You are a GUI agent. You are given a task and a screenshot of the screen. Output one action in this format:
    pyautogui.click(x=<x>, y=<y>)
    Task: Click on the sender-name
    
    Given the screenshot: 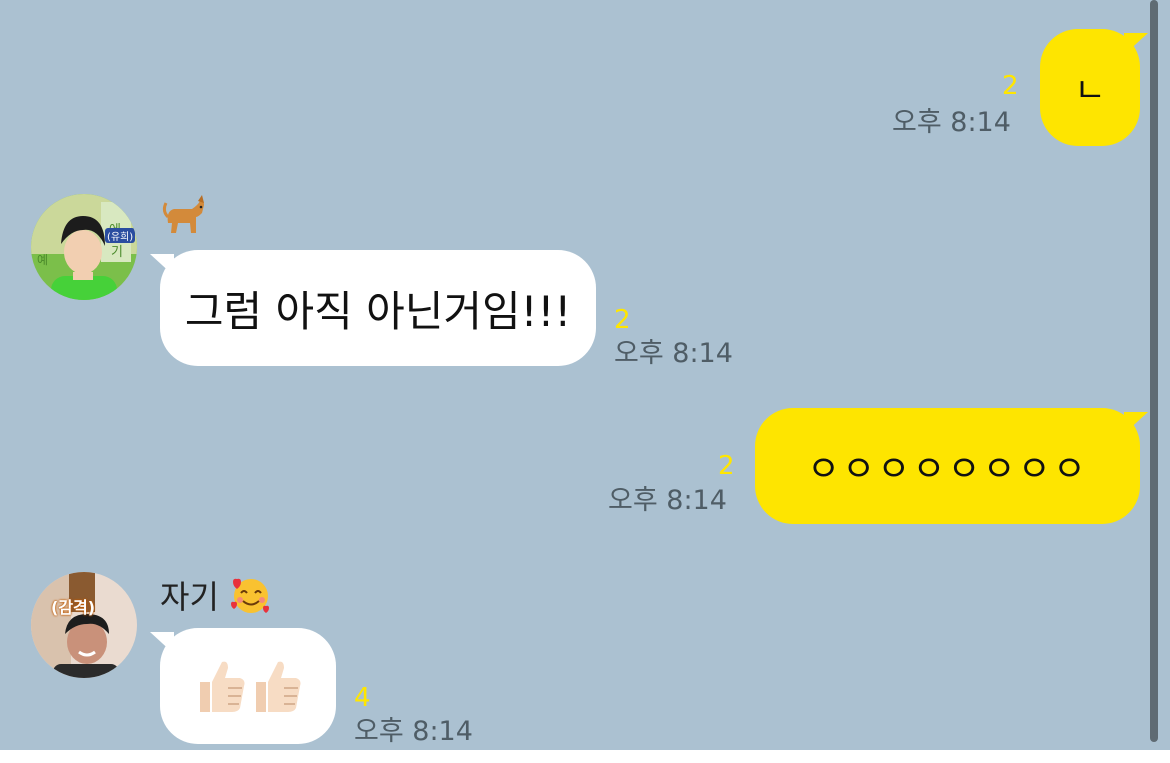 What is the action you would take?
    pyautogui.click(x=185, y=220)
    